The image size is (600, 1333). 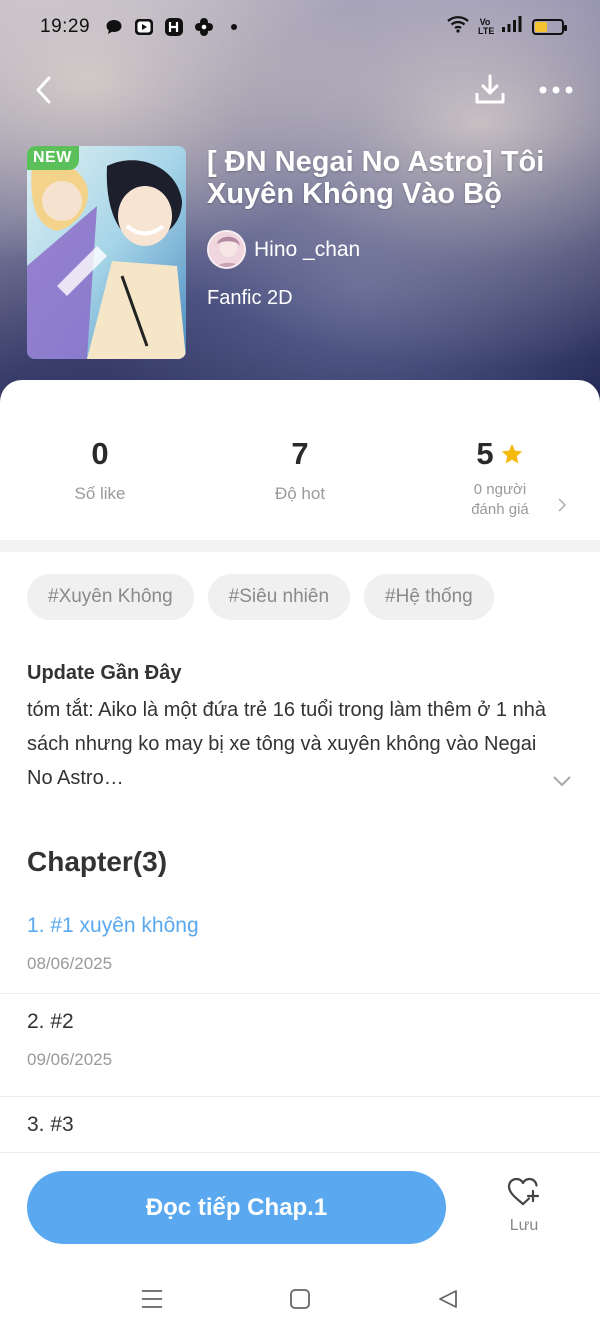 I want to click on stat-rating: 5 0 người đánh giá, so click(x=500, y=486).